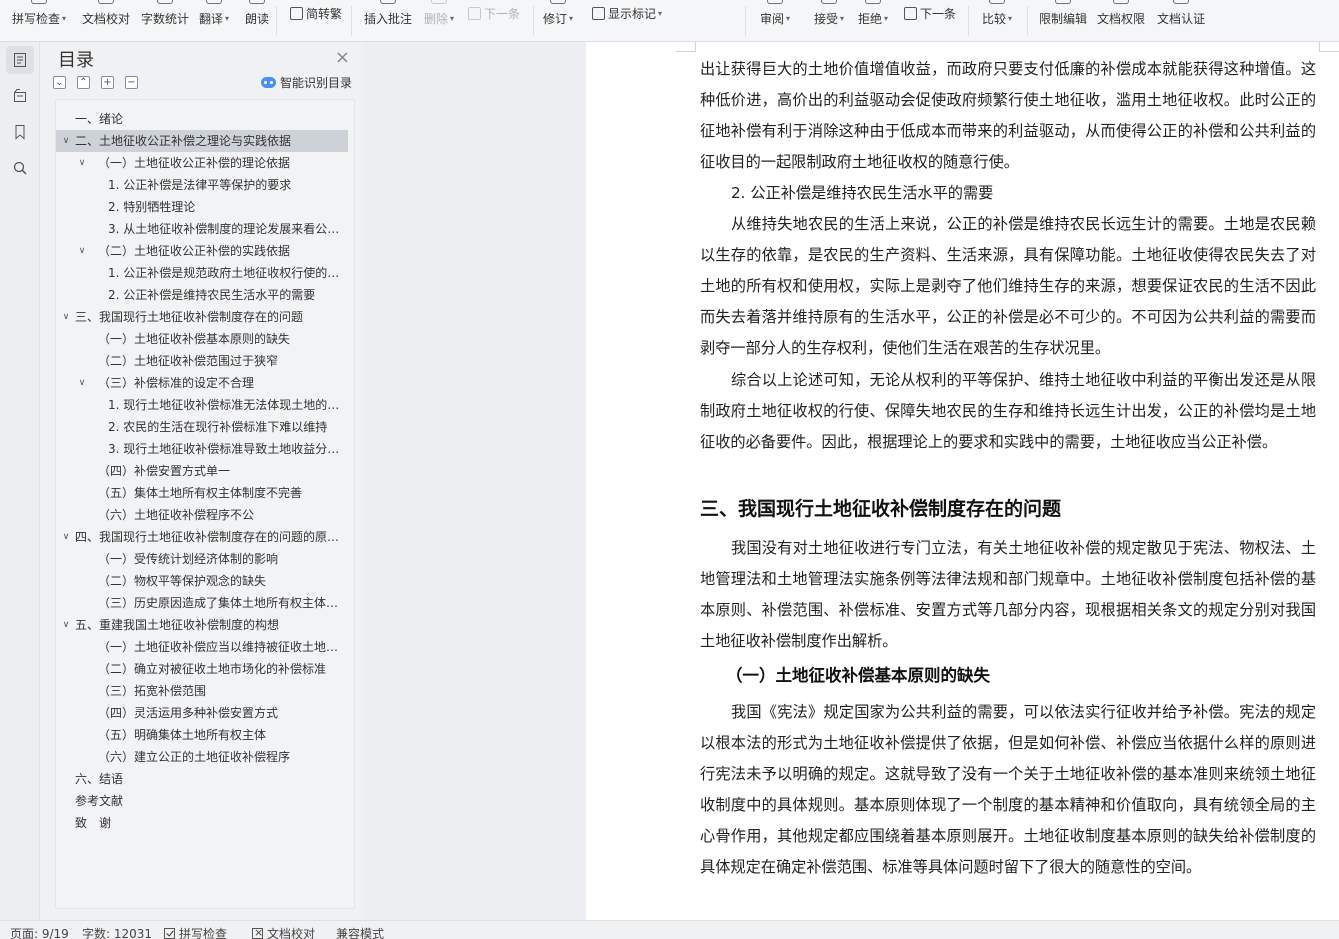 The width and height of the screenshot is (1339, 939). What do you see at coordinates (117, 932) in the screenshot?
I see `word-count: 字数: 12031` at bounding box center [117, 932].